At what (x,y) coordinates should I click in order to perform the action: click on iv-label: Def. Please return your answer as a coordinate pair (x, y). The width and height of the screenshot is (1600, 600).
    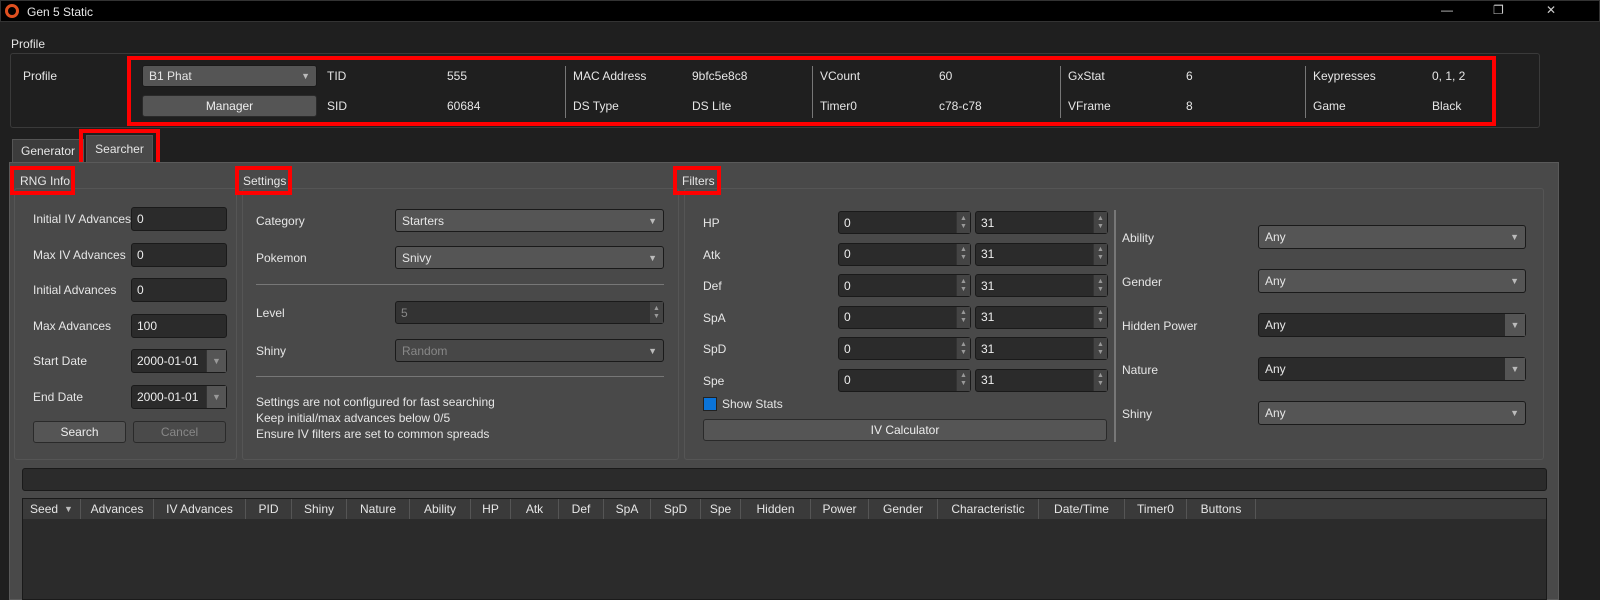
    Looking at the image, I should click on (712, 286).